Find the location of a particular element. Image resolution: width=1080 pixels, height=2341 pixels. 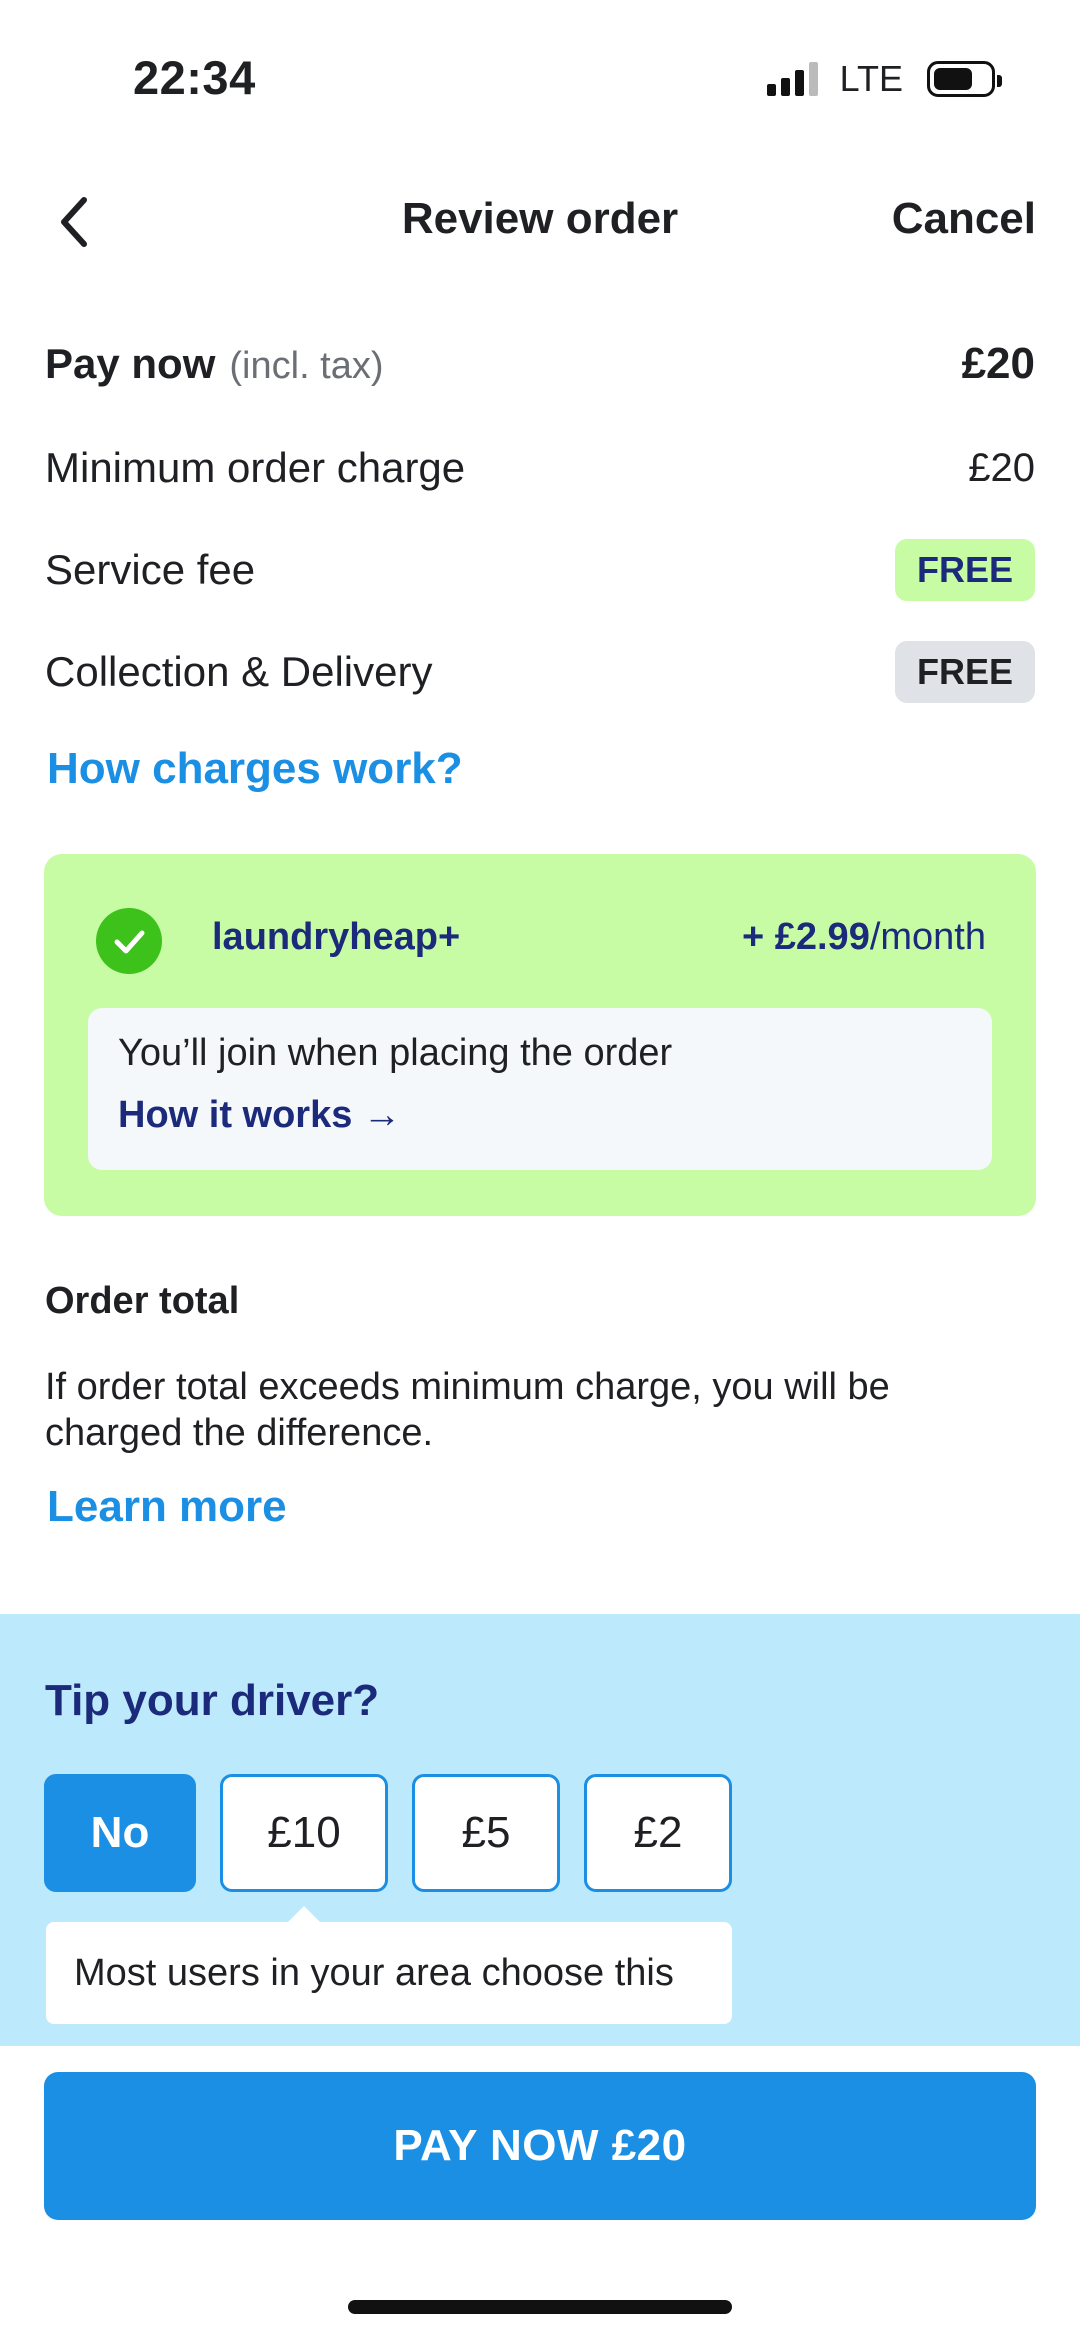

pay-now-amount: £20 is located at coordinates (998, 363).